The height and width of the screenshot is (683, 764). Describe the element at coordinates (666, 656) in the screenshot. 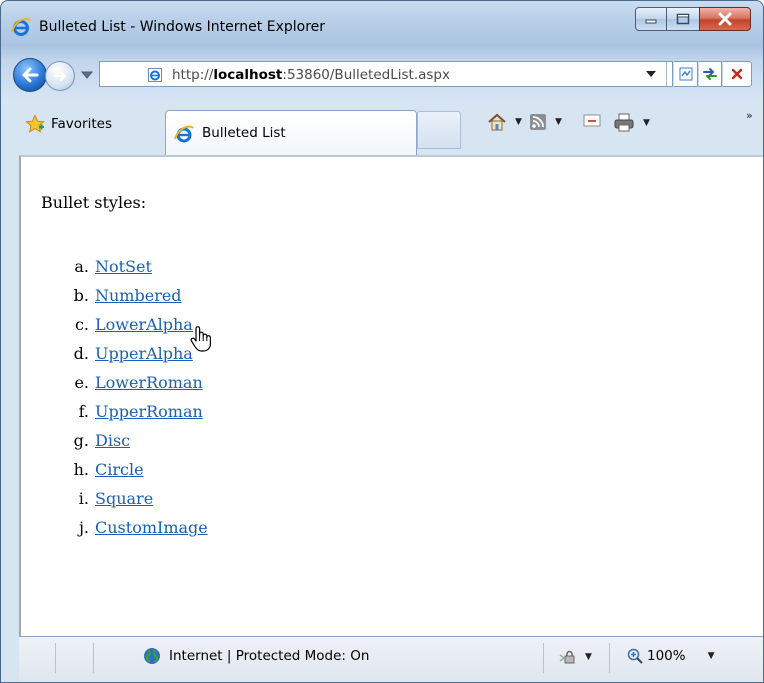

I see `zoom-level: 100%` at that location.